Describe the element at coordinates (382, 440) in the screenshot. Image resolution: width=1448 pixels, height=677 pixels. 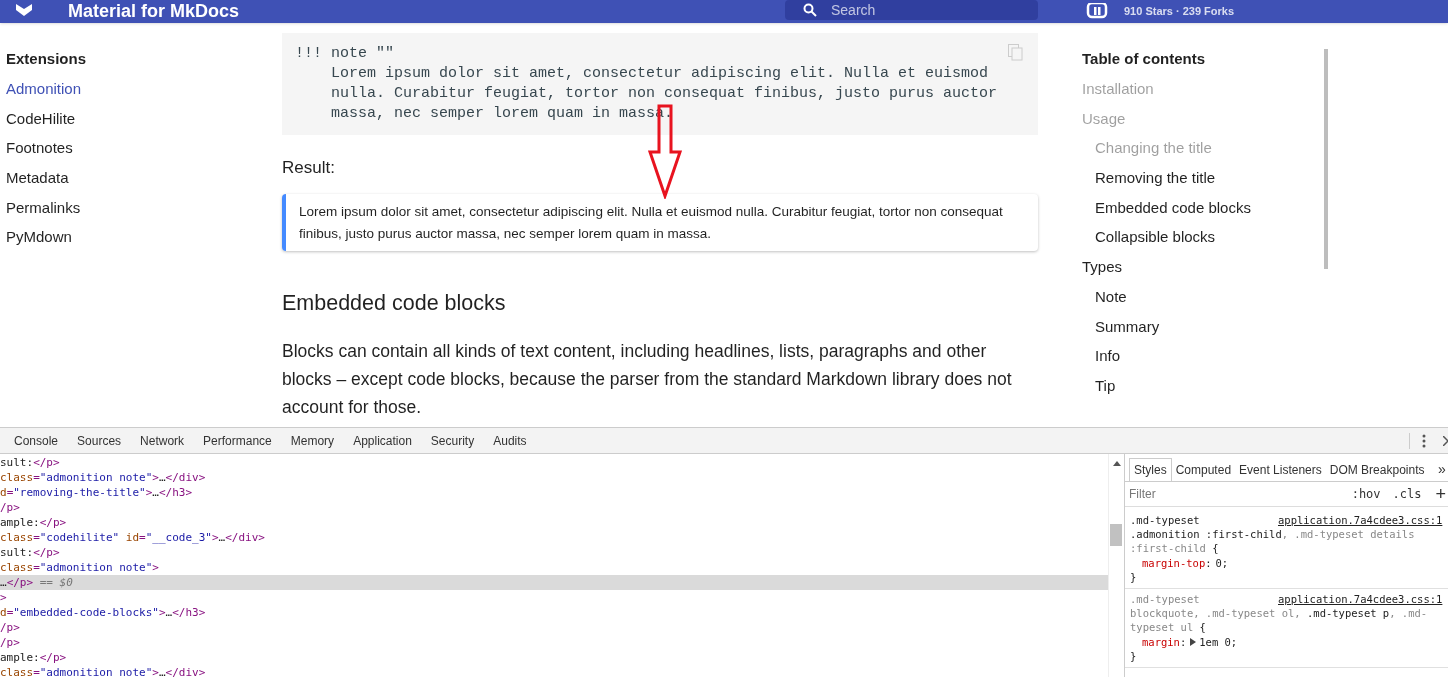
I see `devtools-tab: Application` at that location.